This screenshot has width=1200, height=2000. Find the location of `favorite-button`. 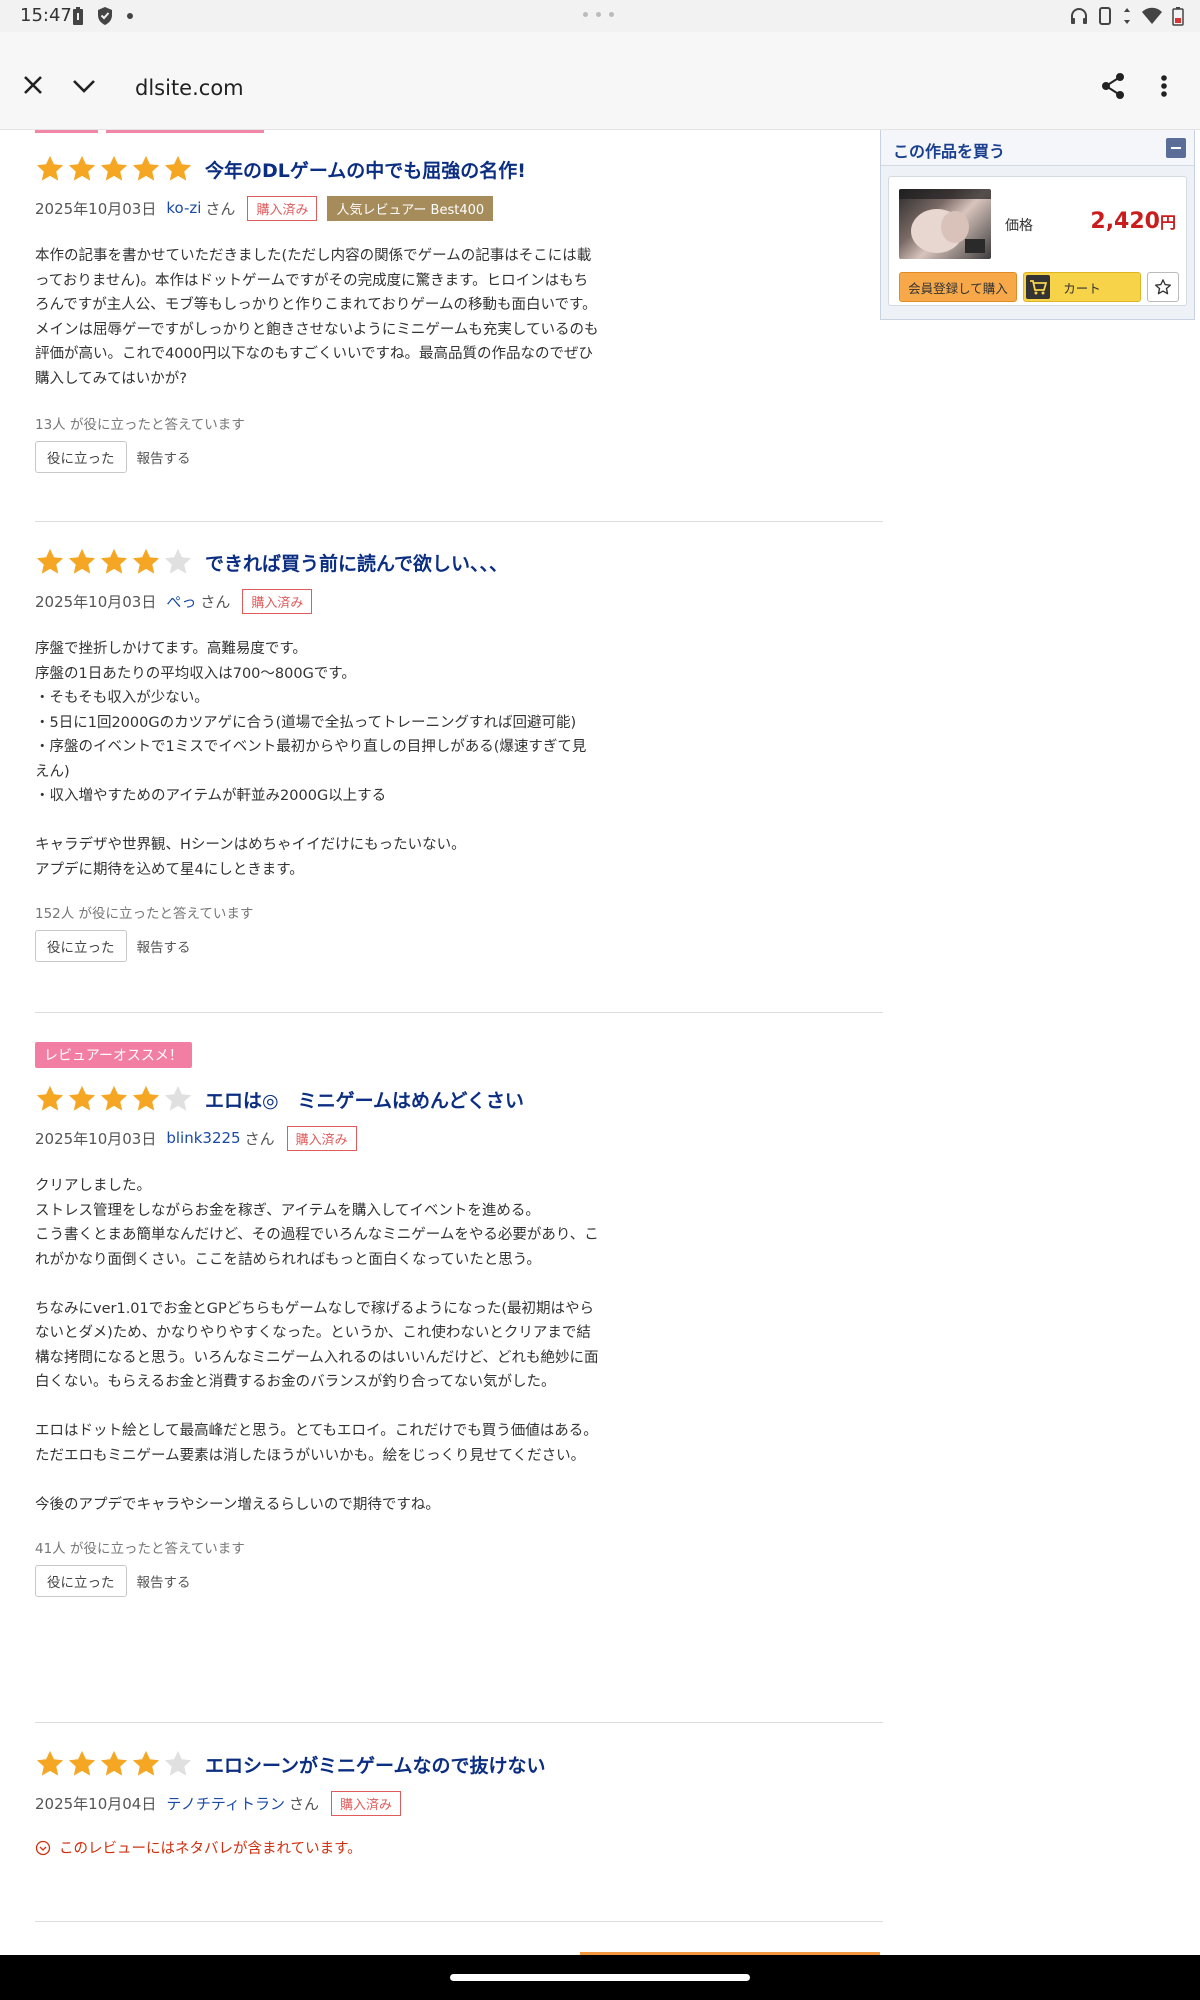

favorite-button is located at coordinates (1163, 287).